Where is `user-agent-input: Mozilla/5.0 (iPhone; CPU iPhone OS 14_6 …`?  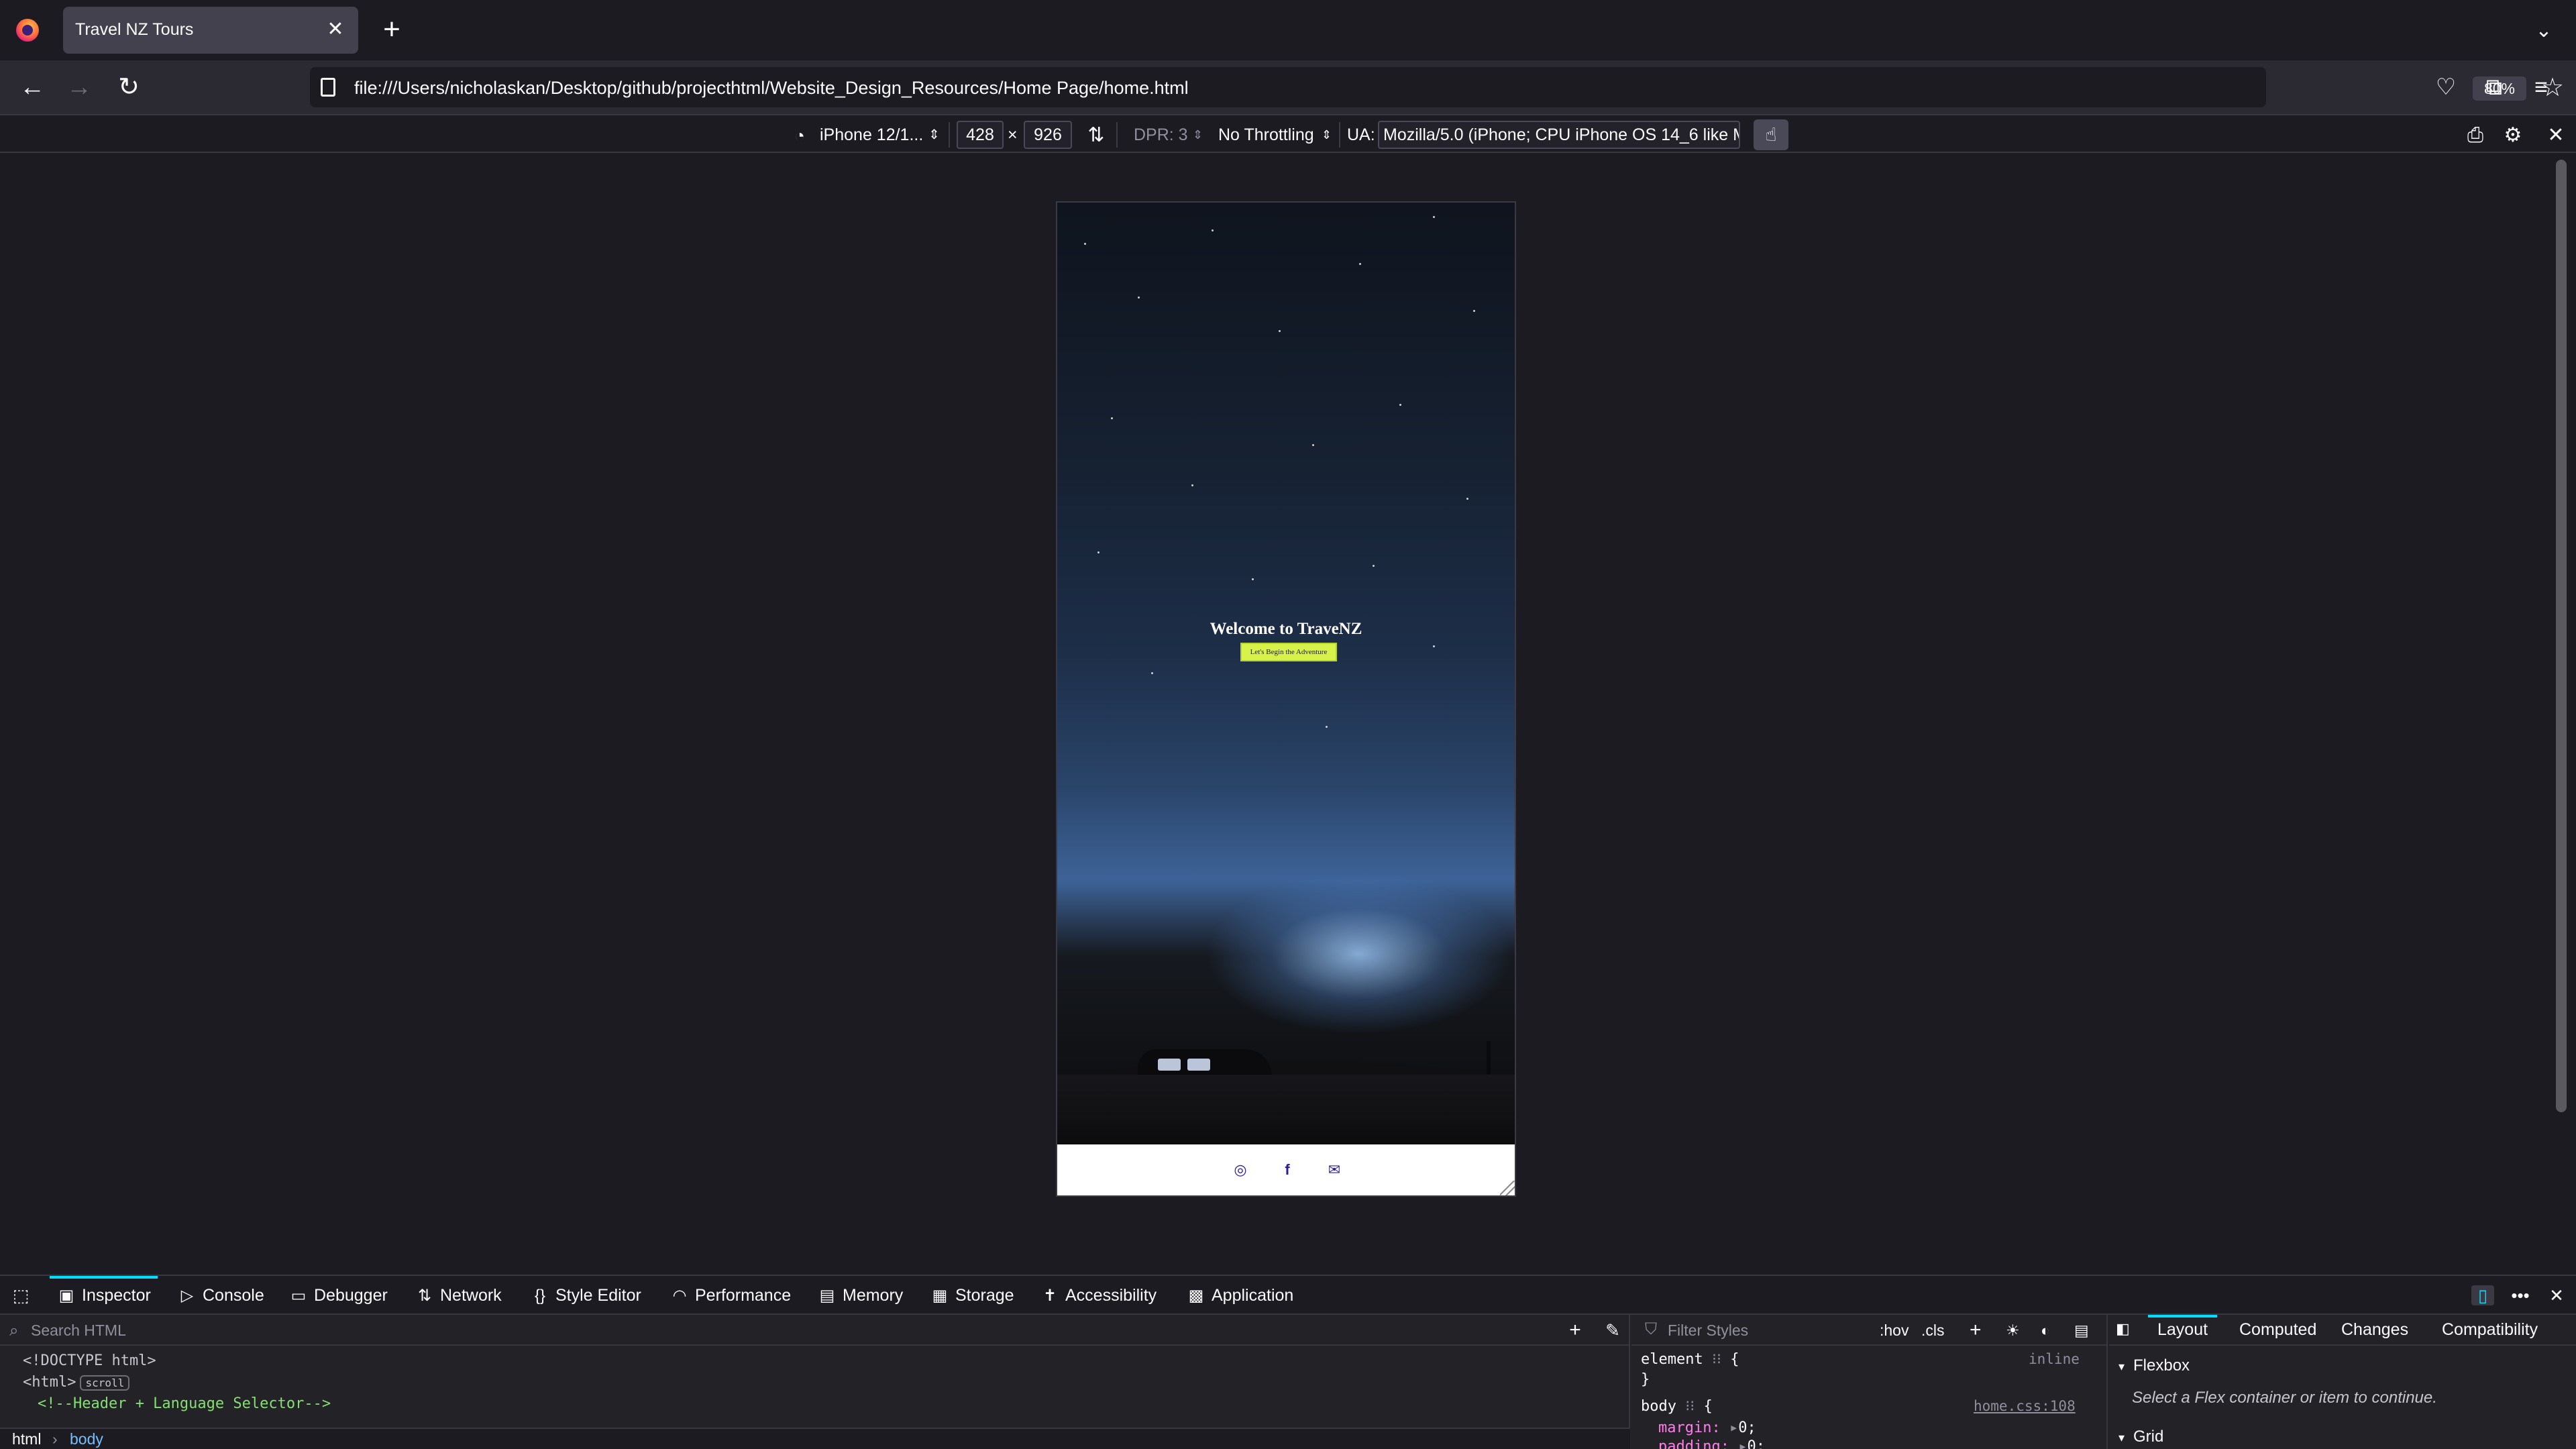 user-agent-input: Mozilla/5.0 (iPhone; CPU iPhone OS 14_6 … is located at coordinates (1559, 135).